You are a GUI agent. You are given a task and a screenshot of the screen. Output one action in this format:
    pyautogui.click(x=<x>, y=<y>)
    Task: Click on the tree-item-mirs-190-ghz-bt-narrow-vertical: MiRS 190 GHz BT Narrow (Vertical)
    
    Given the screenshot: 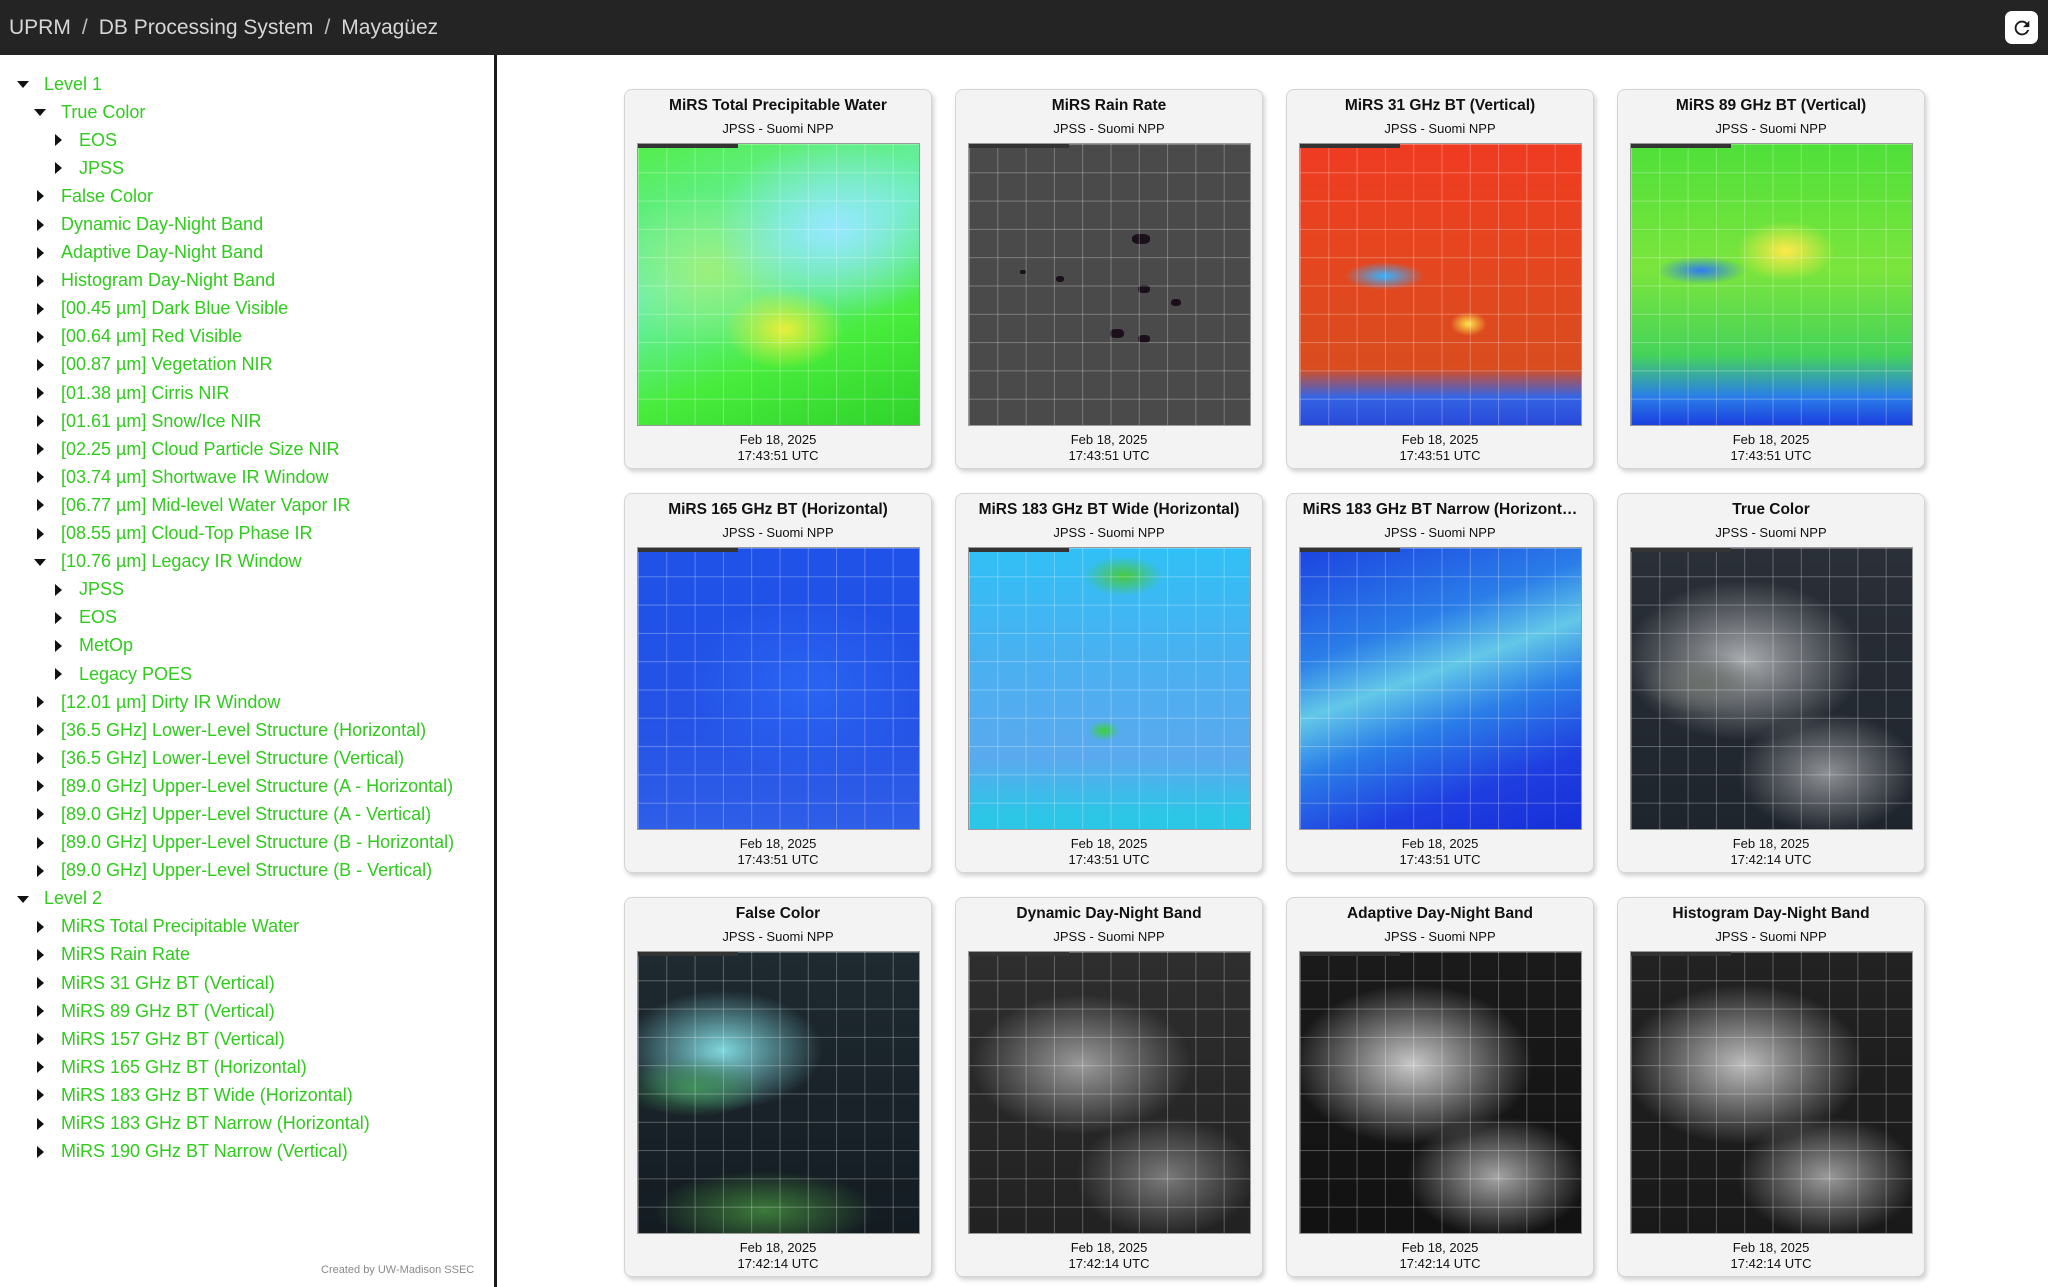 What is the action you would take?
    pyautogui.click(x=247, y=1152)
    